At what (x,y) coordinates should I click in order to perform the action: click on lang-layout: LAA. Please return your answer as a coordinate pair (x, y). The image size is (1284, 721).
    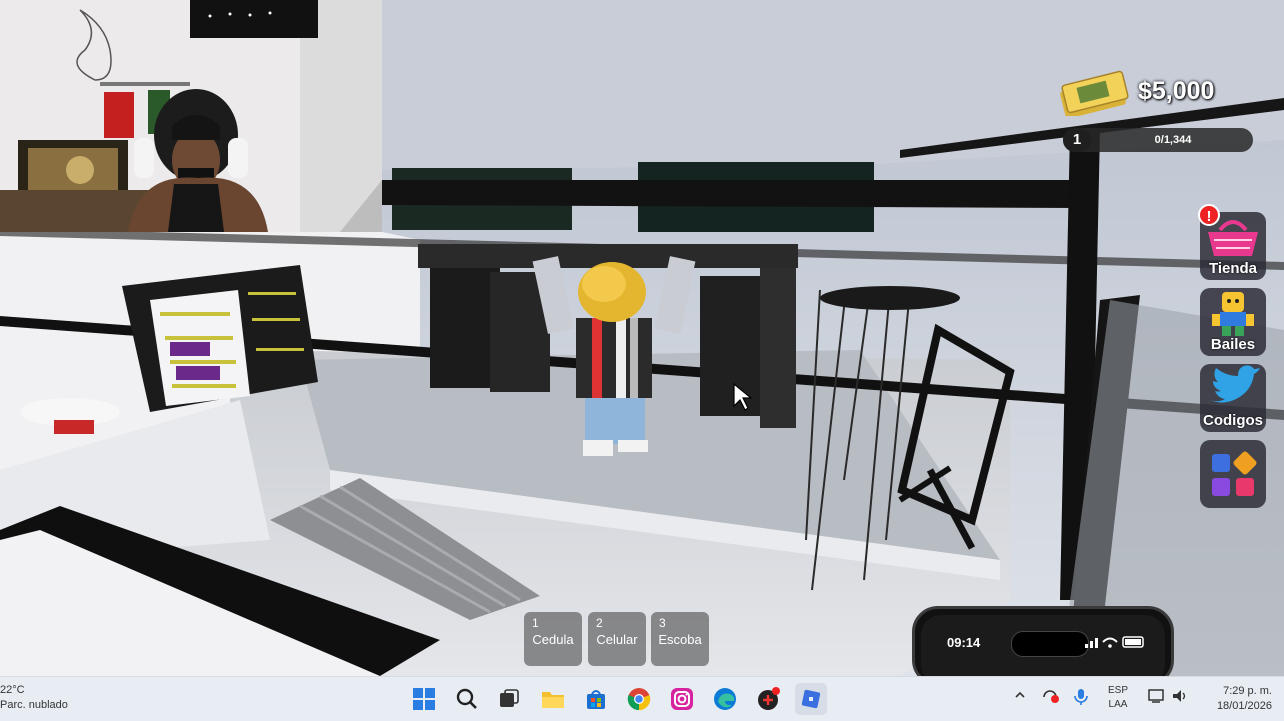
    Looking at the image, I should click on (1118, 704).